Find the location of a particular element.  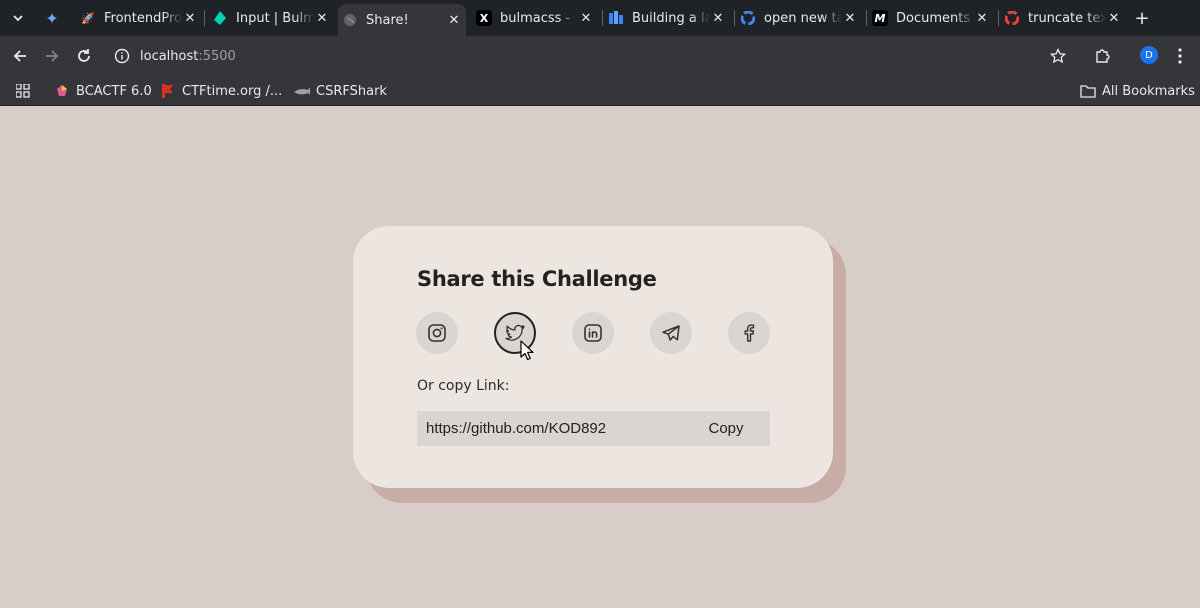

forward-arrow-icon is located at coordinates (52, 56).